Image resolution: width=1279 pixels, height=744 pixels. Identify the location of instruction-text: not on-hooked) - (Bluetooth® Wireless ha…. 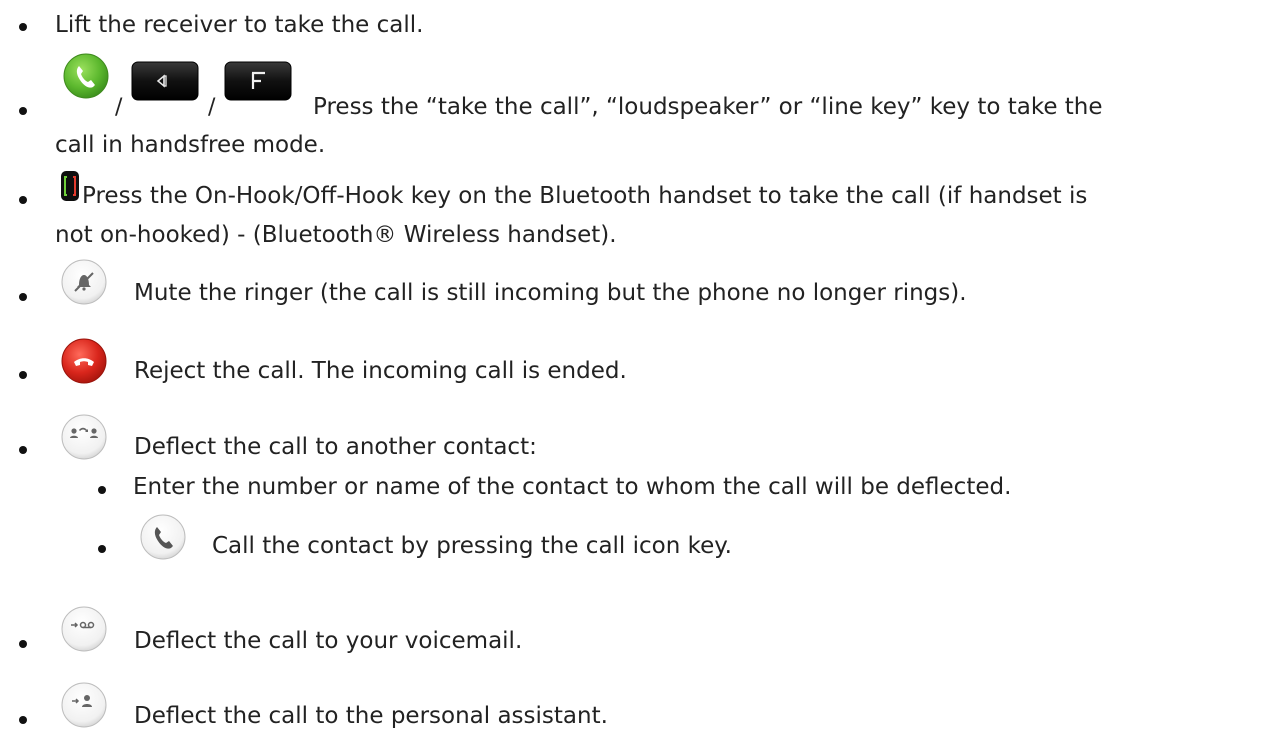
(336, 235).